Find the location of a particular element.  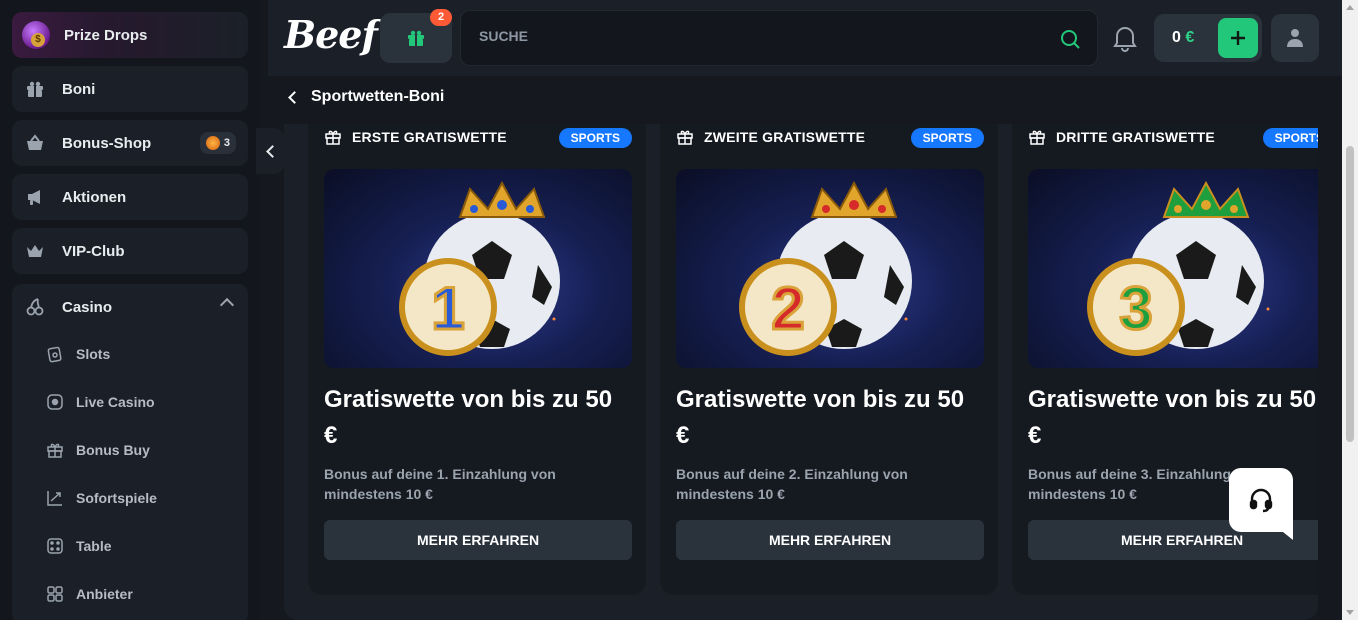

bonus-shop-coin-badge: 3 is located at coordinates (217, 143).